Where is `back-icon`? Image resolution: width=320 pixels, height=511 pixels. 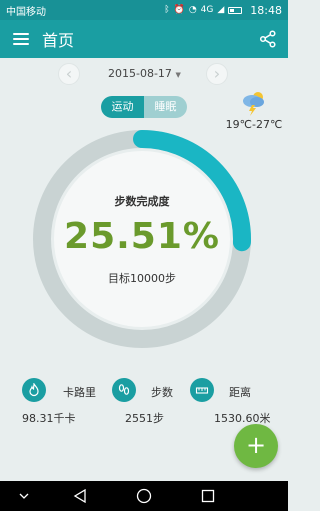
back-icon is located at coordinates (80, 496).